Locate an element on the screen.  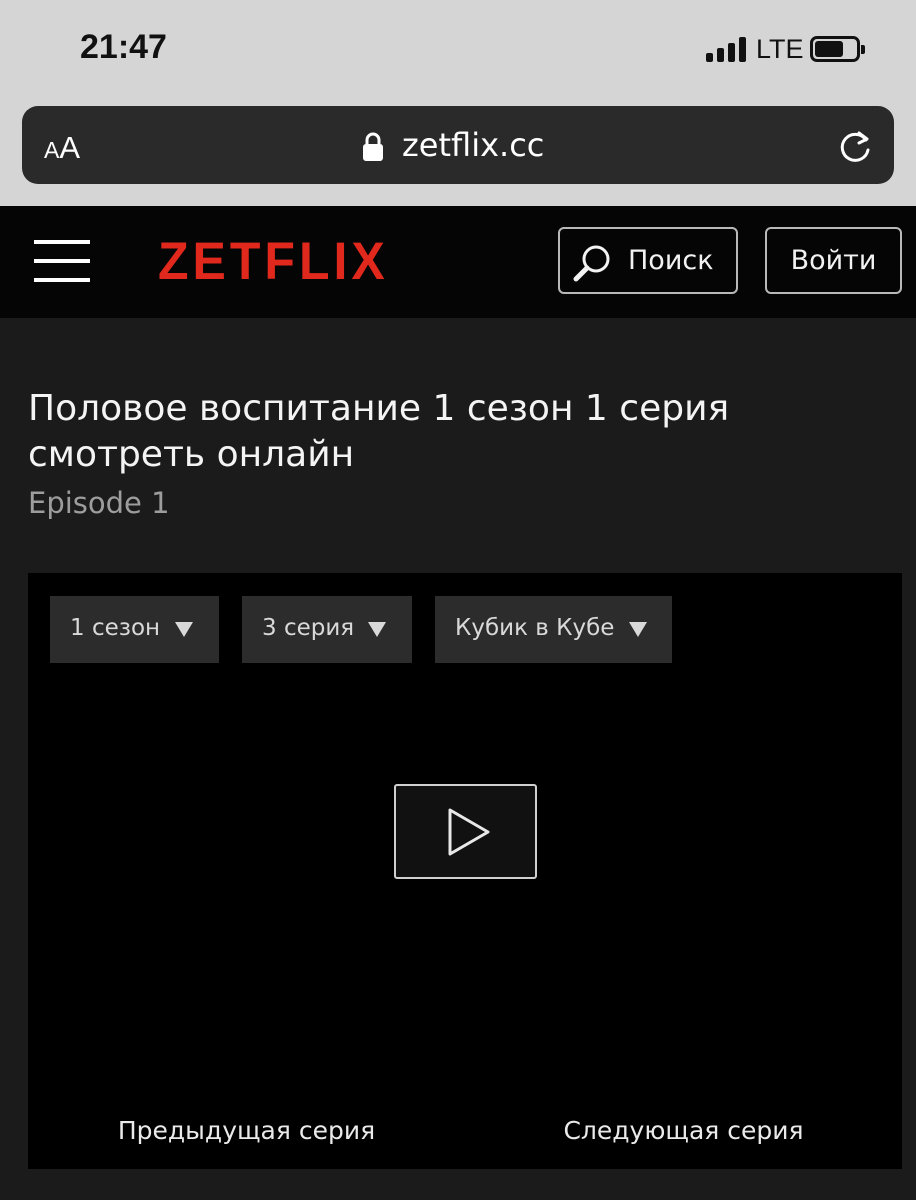
play-button is located at coordinates (465, 831).